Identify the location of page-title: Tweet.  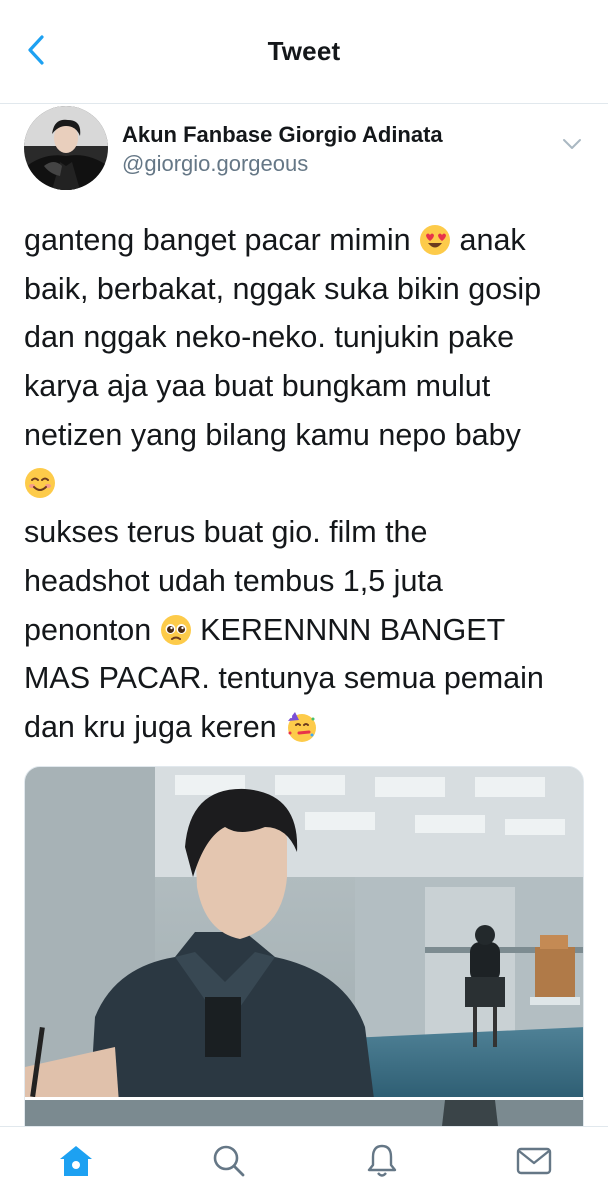
(304, 51).